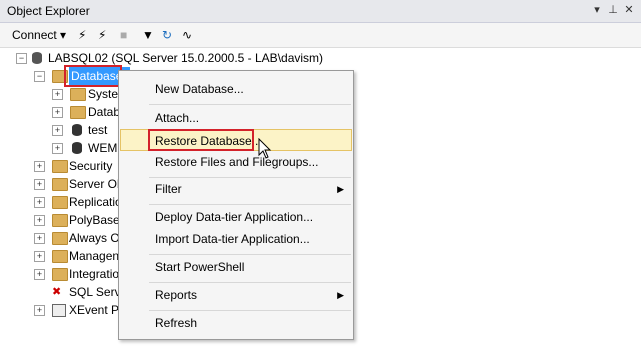 Image resolution: width=641 pixels, height=354 pixels. Describe the element at coordinates (176, 295) in the screenshot. I see `menu-item-label: Reports` at that location.